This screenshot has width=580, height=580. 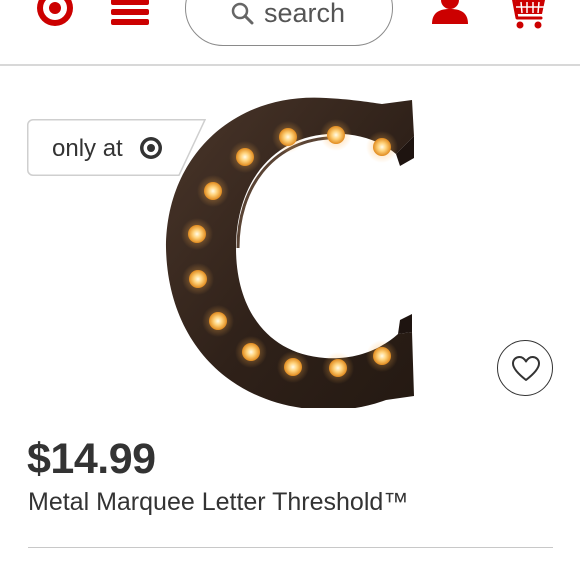 What do you see at coordinates (242, 13) in the screenshot?
I see `search-icon` at bounding box center [242, 13].